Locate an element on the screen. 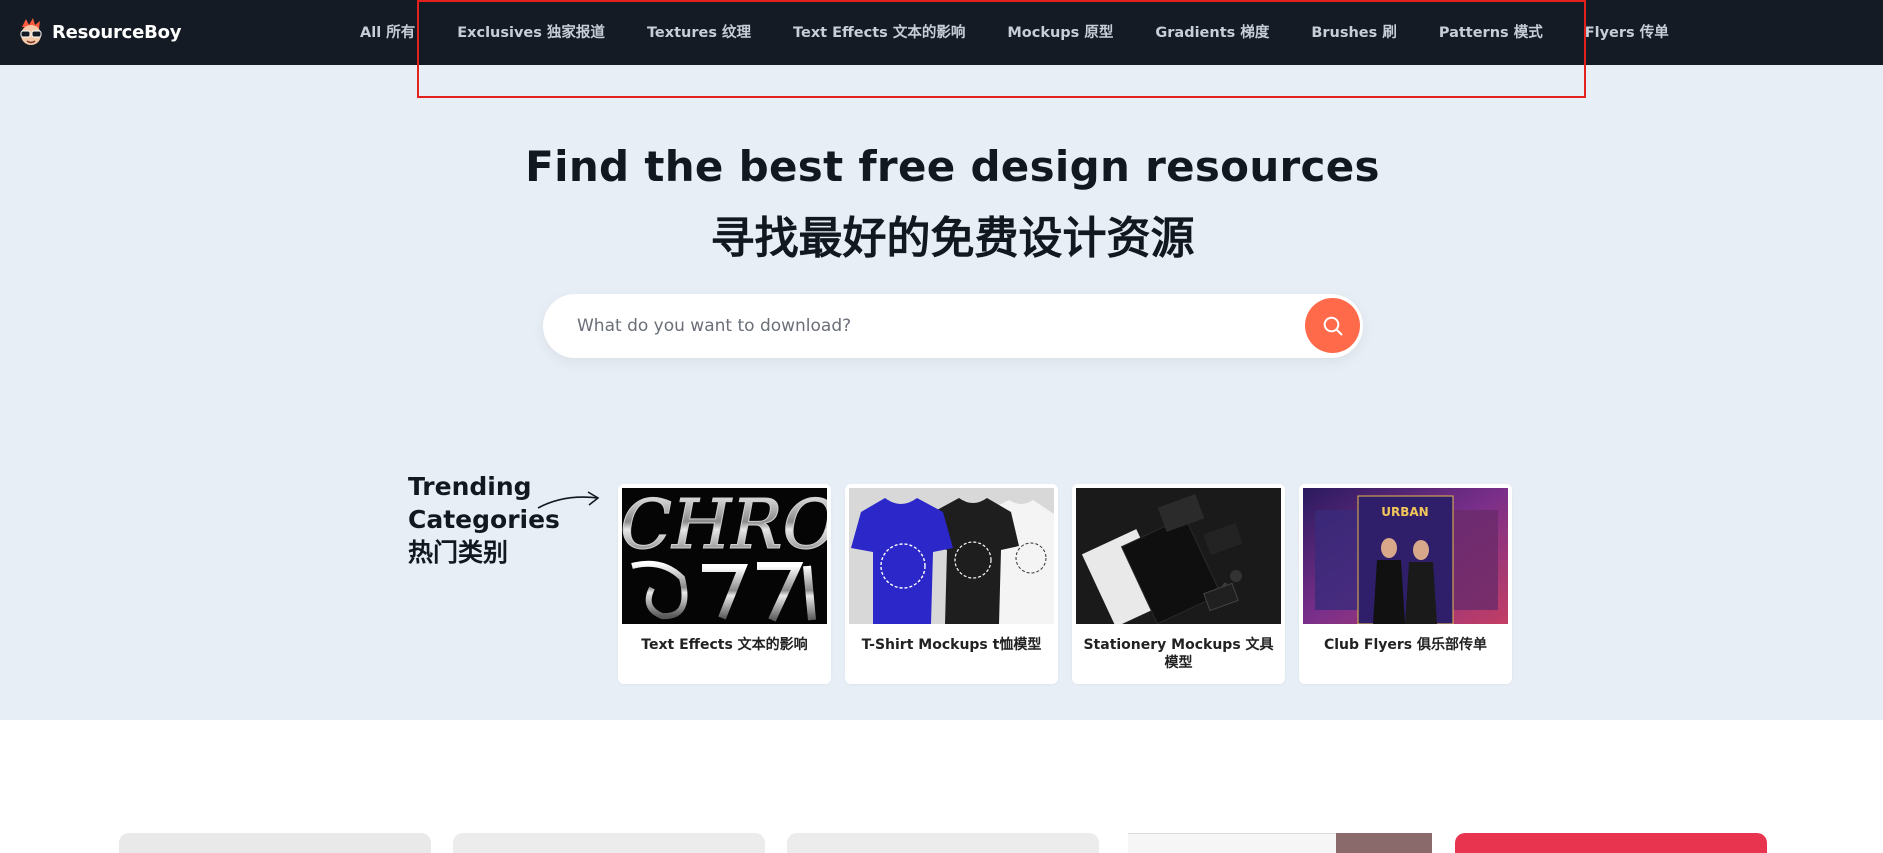 The height and width of the screenshot is (853, 1883). card-image-text: CHRO is located at coordinates (724, 526).